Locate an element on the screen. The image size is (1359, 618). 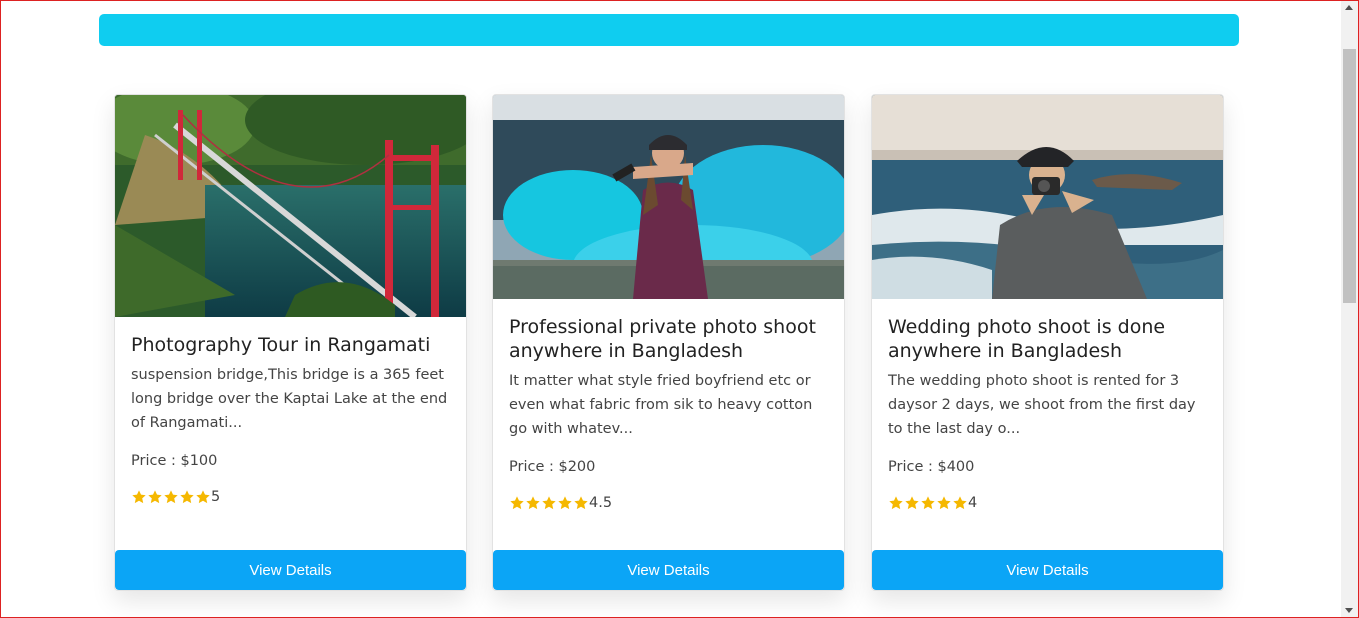
card-image-bridge is located at coordinates (290, 206).